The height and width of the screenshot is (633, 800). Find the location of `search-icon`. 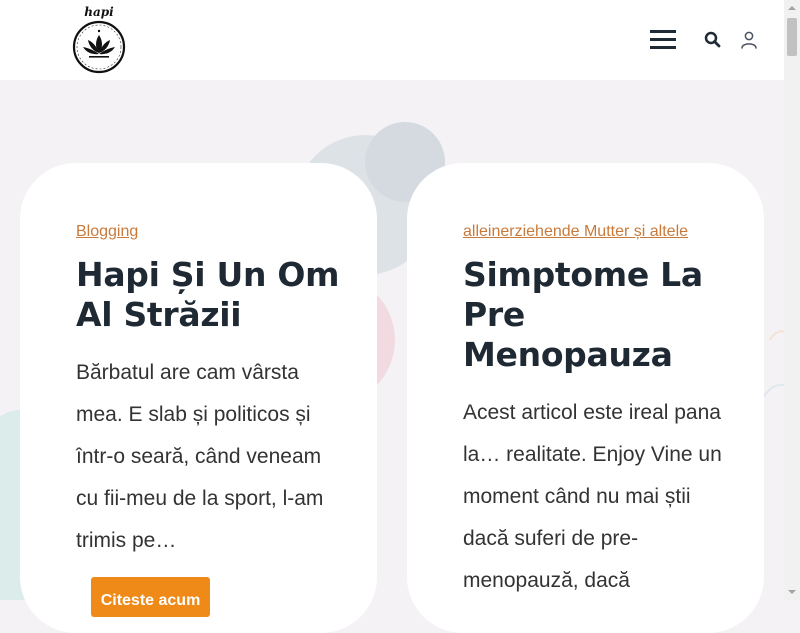

search-icon is located at coordinates (713, 40).